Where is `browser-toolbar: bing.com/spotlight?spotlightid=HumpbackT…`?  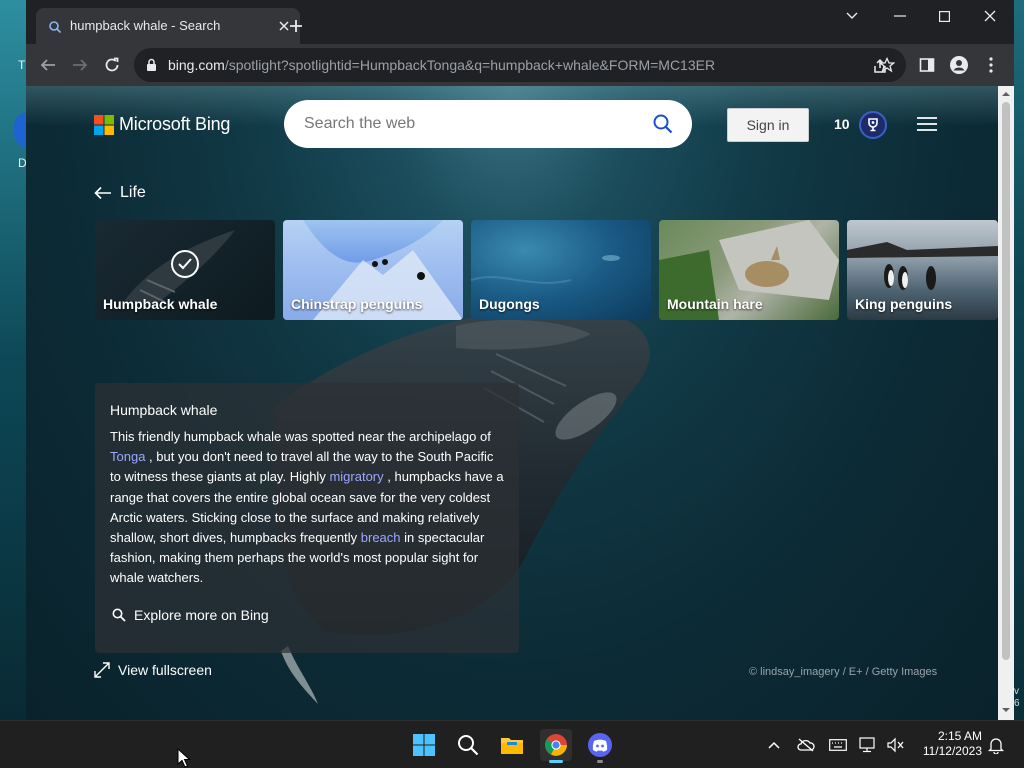 browser-toolbar: bing.com/spotlight?spotlightid=HumpbackT… is located at coordinates (520, 65).